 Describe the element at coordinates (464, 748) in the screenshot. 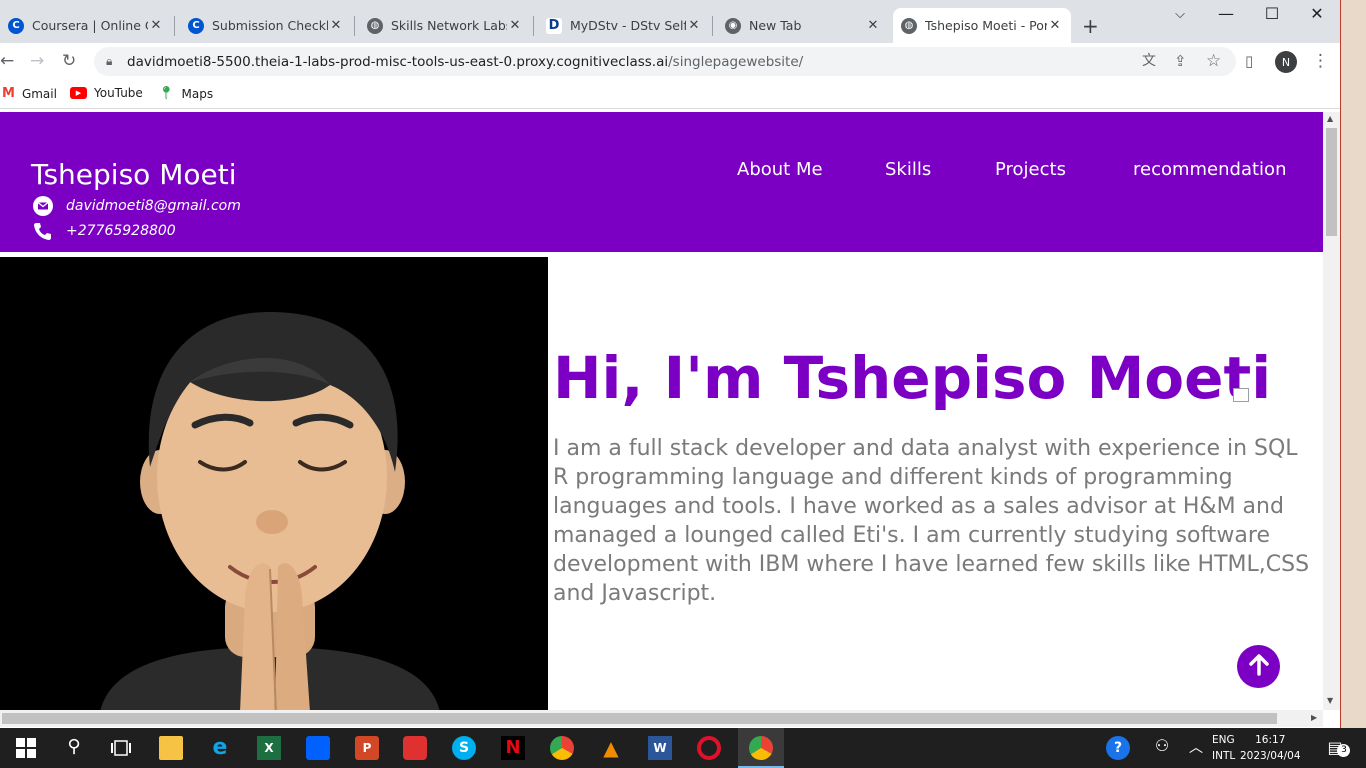

I see `skype-icon: S` at that location.